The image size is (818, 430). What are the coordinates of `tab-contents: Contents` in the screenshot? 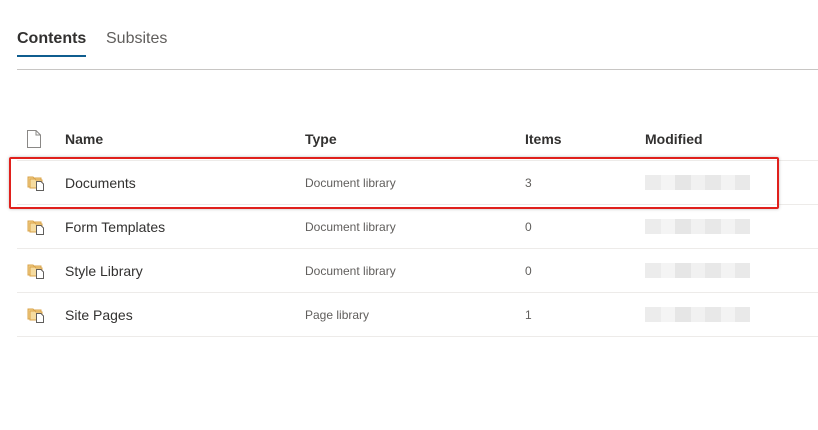 It's located at (52, 43).